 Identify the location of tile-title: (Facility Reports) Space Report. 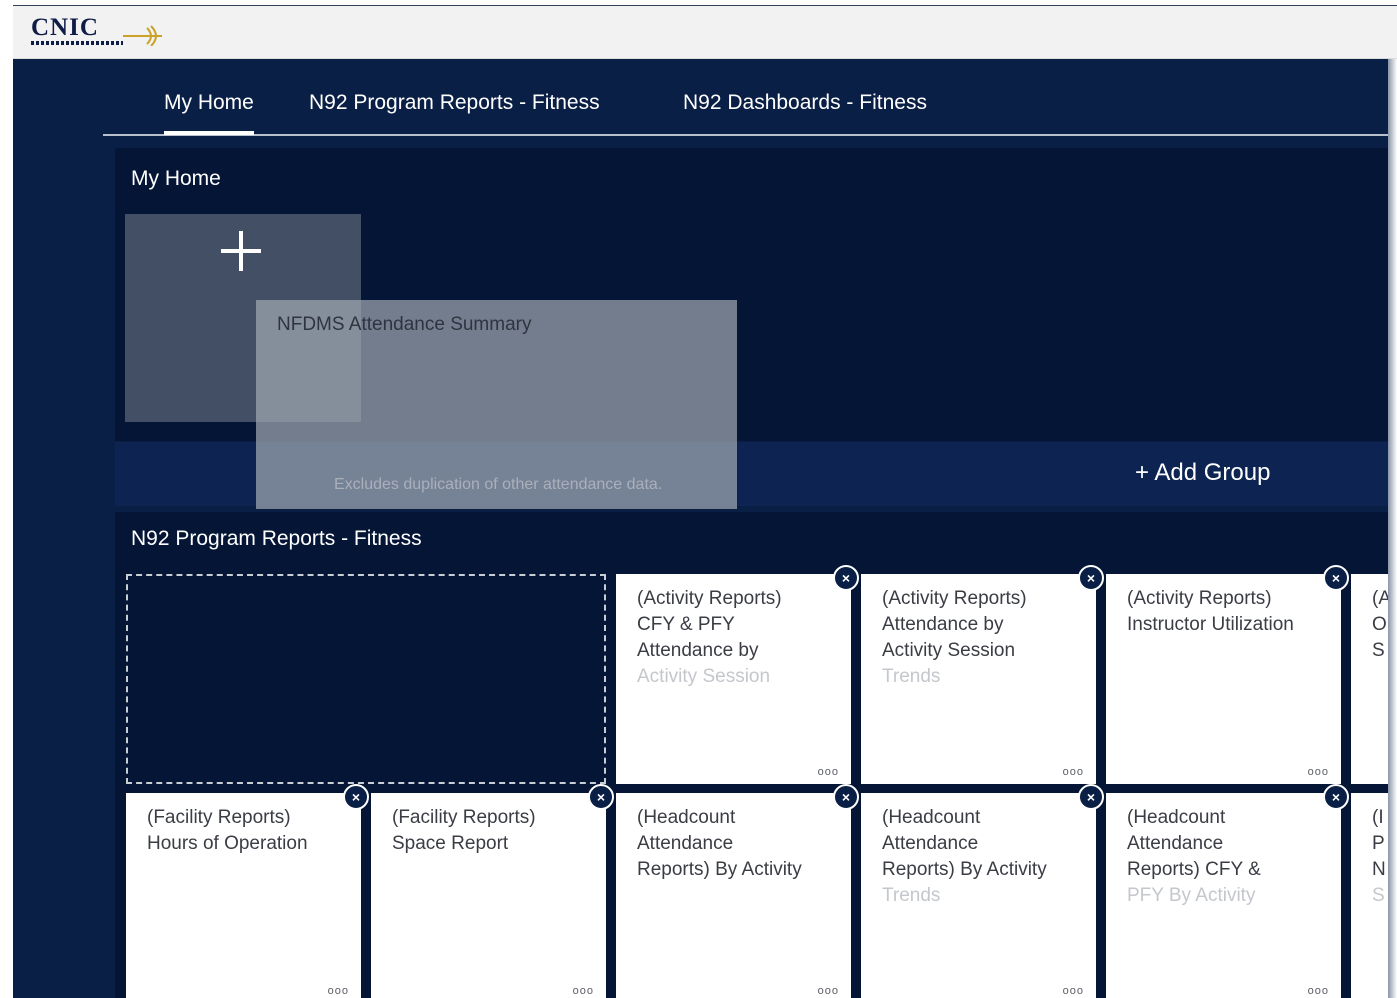
(464, 830).